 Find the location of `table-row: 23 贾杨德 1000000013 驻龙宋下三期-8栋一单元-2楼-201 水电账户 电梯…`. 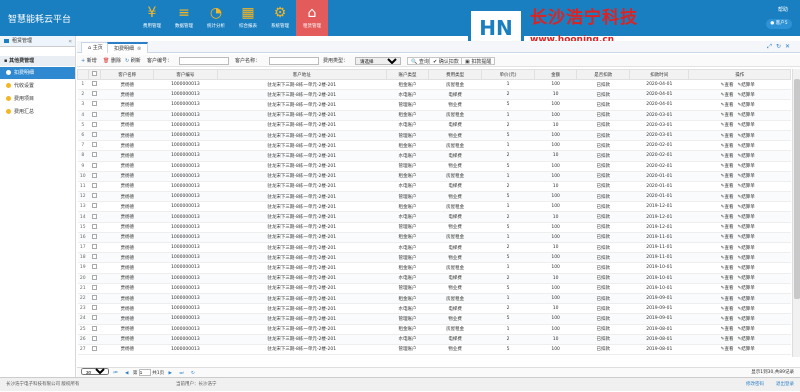

table-row: 23 贾杨德 1000000013 驻龙宋下三期-8栋一单元-2楼-201 水电账户 电梯… is located at coordinates (434, 309).